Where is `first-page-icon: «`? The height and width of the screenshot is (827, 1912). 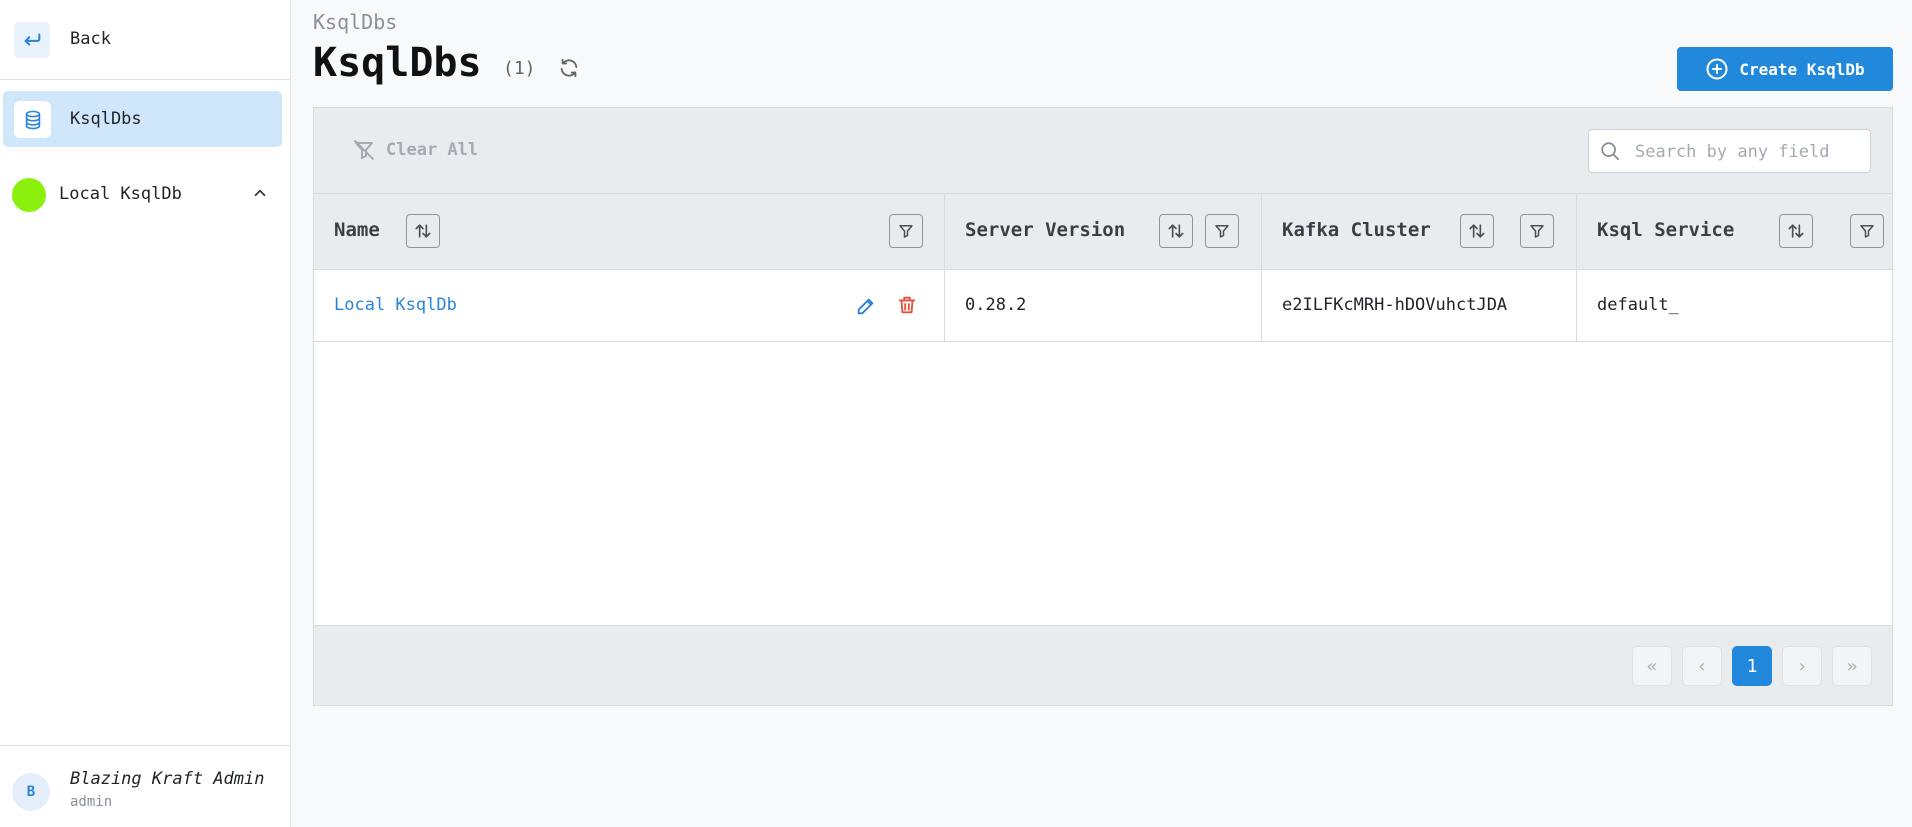 first-page-icon: « is located at coordinates (1652, 666).